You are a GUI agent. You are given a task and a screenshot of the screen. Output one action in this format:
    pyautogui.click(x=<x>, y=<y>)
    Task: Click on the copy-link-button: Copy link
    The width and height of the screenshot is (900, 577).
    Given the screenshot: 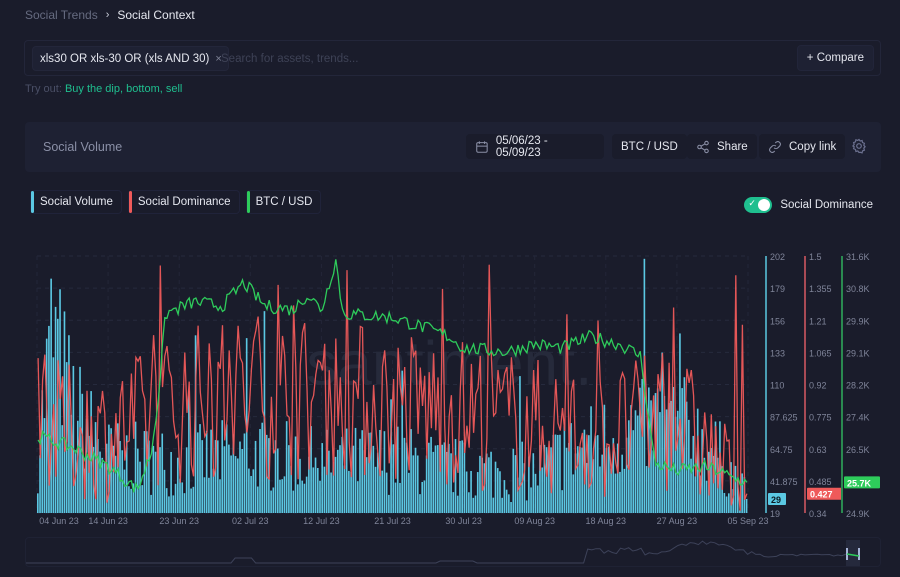 What is the action you would take?
    pyautogui.click(x=802, y=146)
    